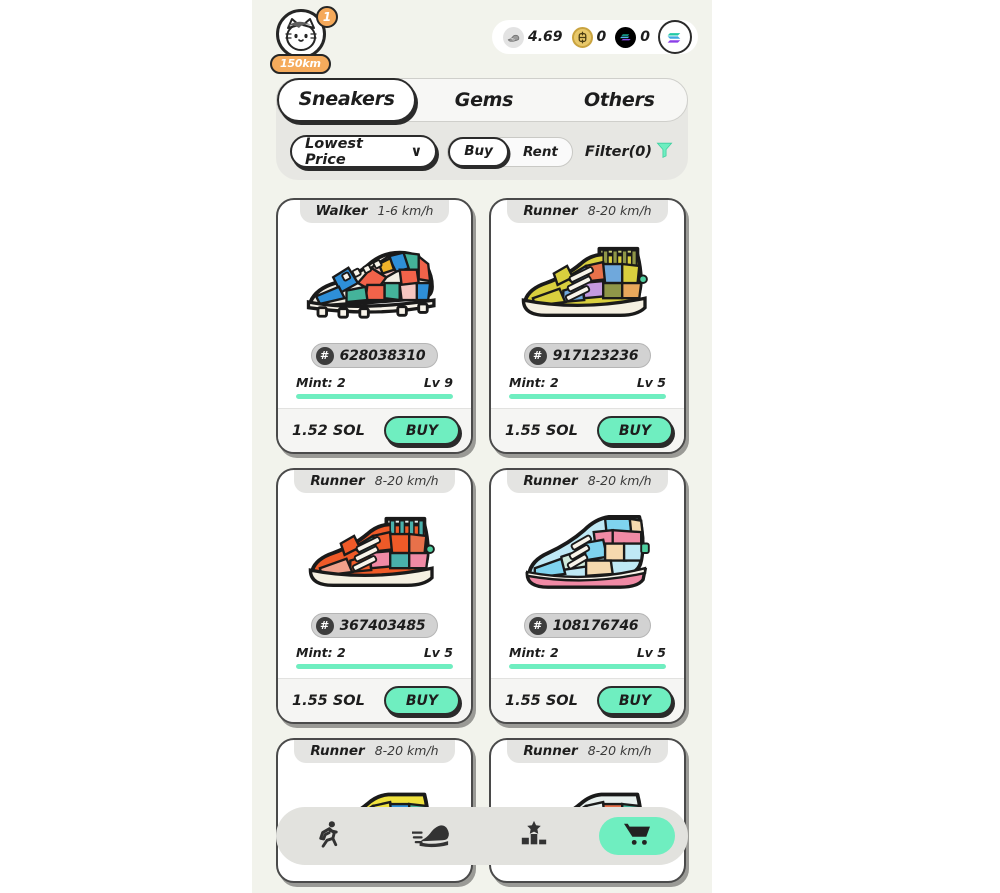  I want to click on bottom-navigation, so click(482, 836).